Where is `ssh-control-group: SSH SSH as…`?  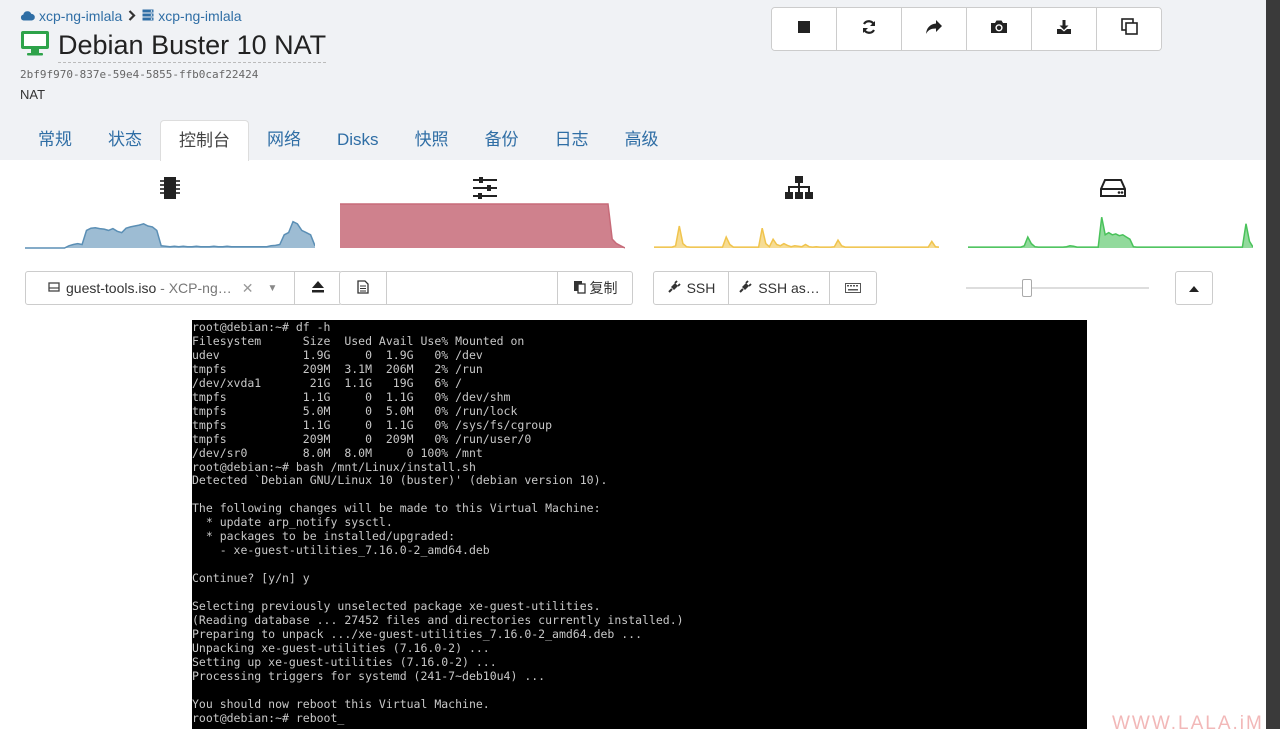
ssh-control-group: SSH SSH as… is located at coordinates (765, 288).